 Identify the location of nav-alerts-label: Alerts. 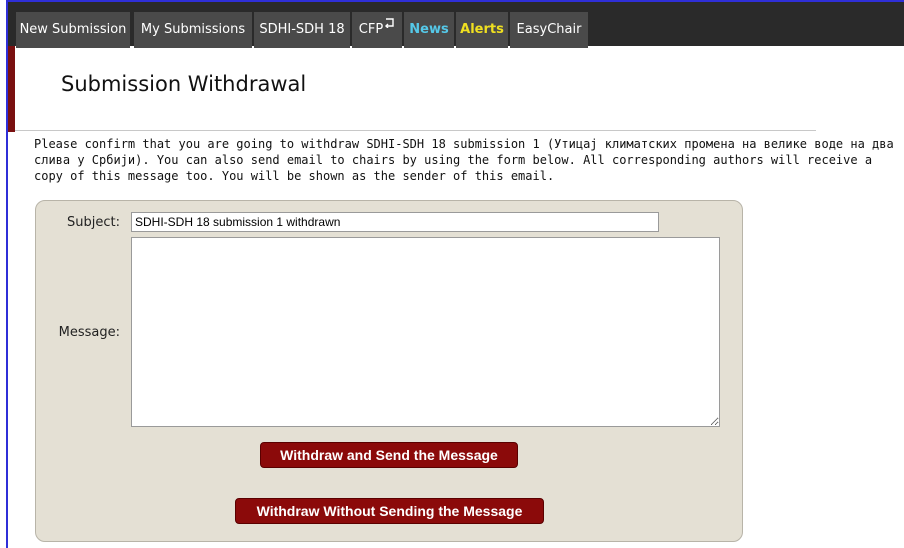
(482, 29).